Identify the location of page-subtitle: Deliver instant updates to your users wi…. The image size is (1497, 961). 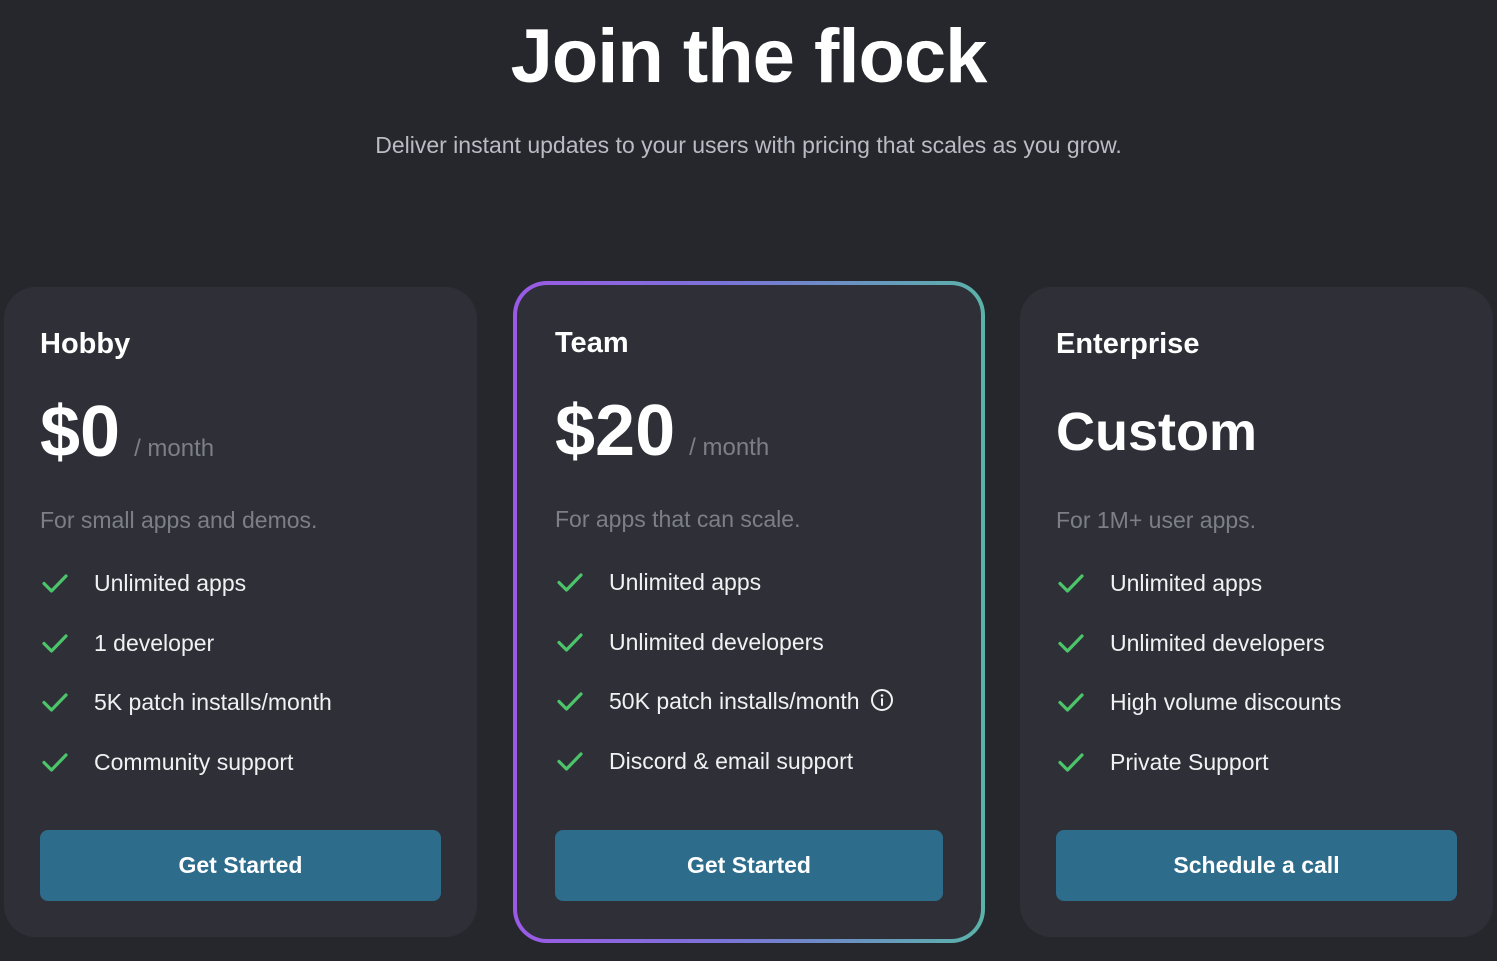
(748, 145).